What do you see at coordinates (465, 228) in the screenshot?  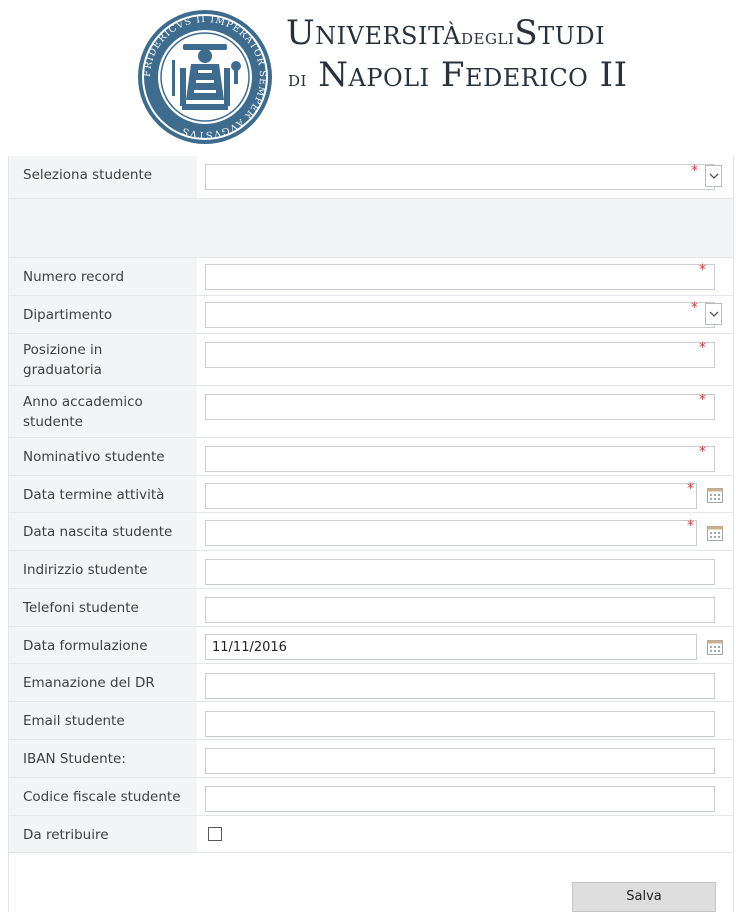 I see `field-spacer` at bounding box center [465, 228].